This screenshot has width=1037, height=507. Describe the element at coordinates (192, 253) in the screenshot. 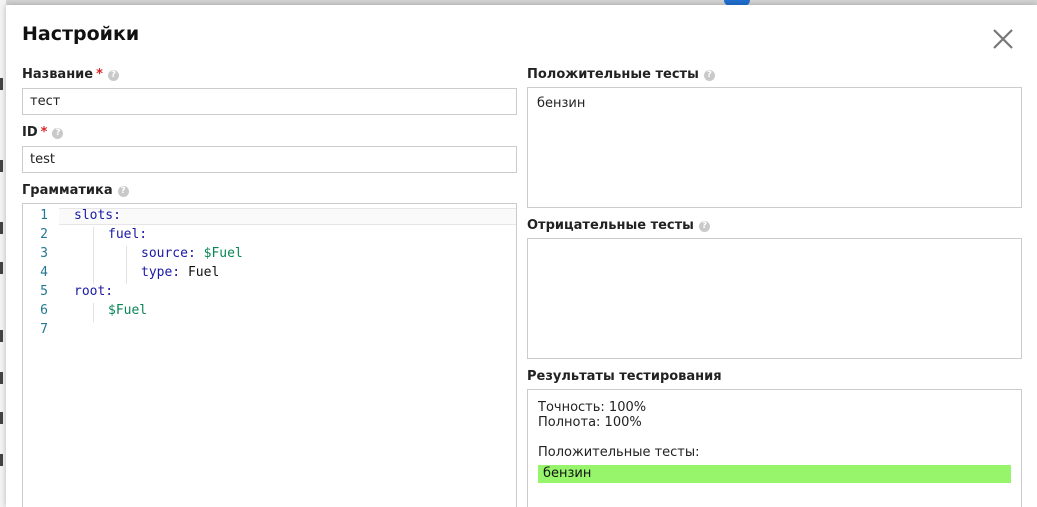

I see `code-line: source: $Fuel` at that location.